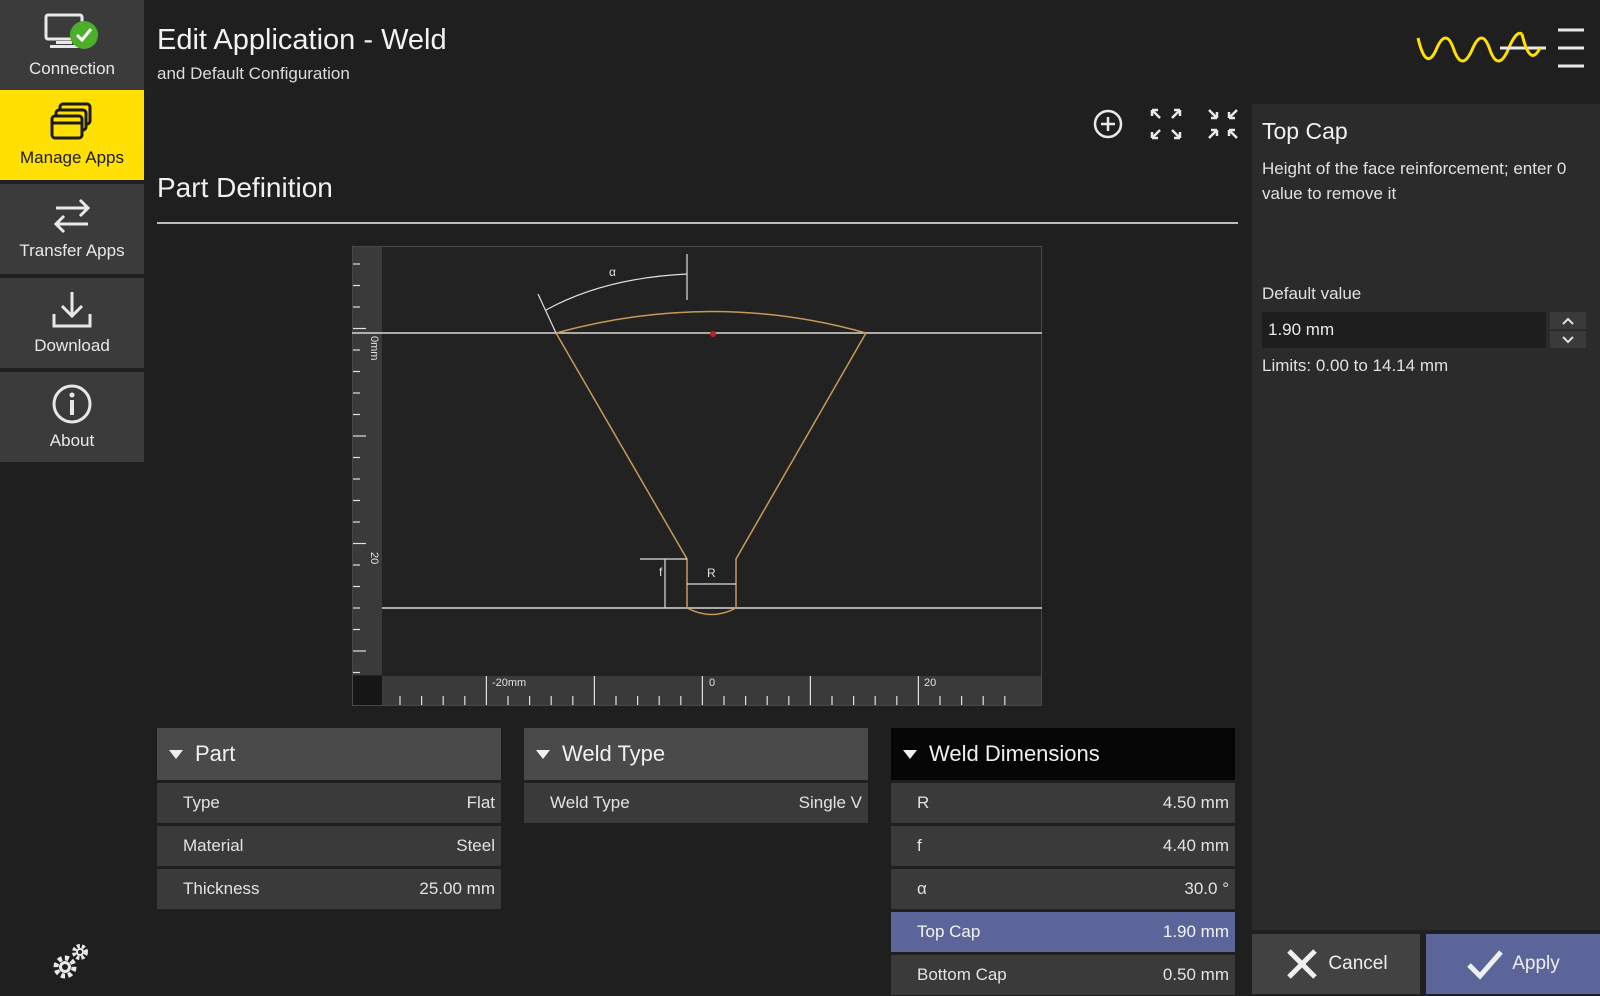 This screenshot has height=996, width=1600. Describe the element at coordinates (201, 802) in the screenshot. I see `row-label: Type` at that location.